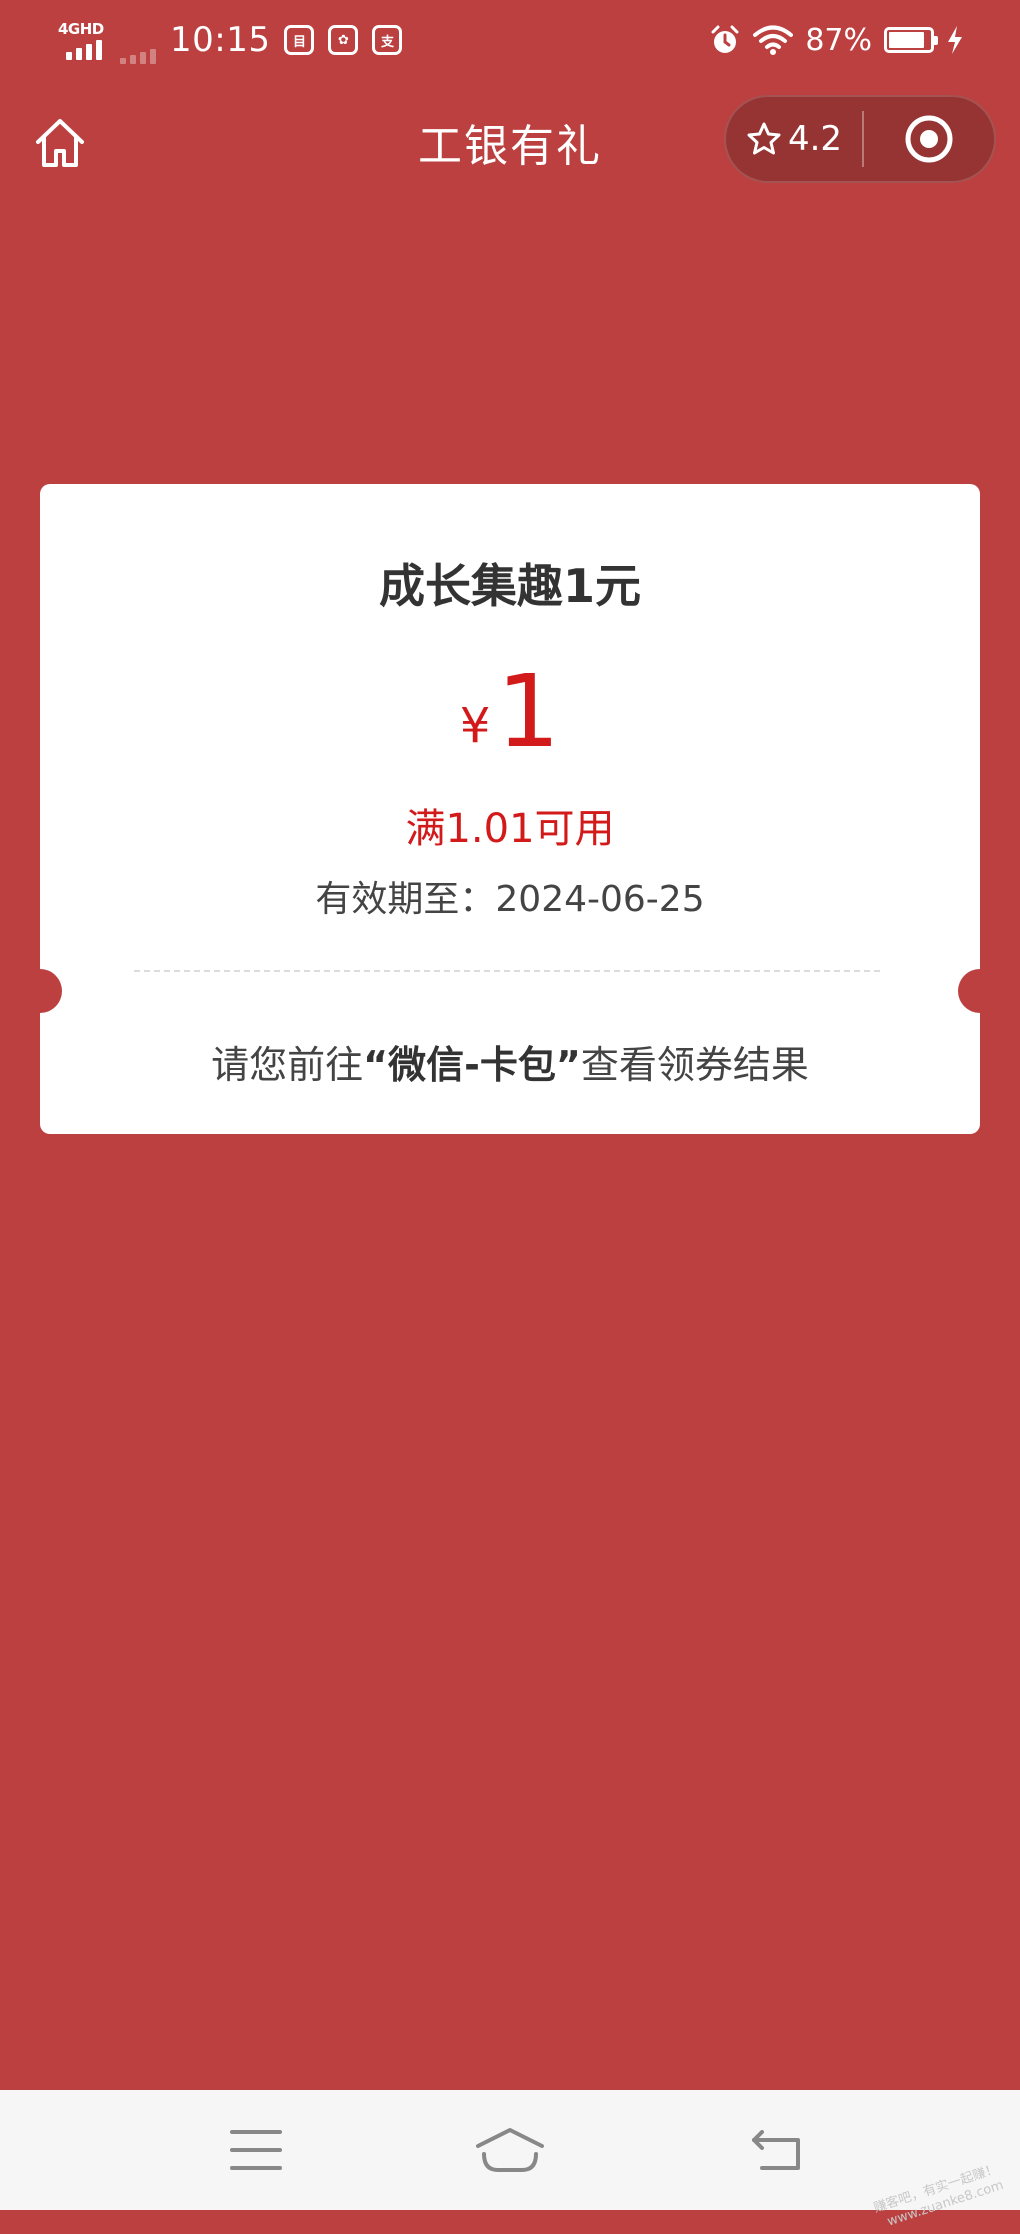 The image size is (1020, 2234). What do you see at coordinates (773, 40) in the screenshot?
I see `wifi-icon` at bounding box center [773, 40].